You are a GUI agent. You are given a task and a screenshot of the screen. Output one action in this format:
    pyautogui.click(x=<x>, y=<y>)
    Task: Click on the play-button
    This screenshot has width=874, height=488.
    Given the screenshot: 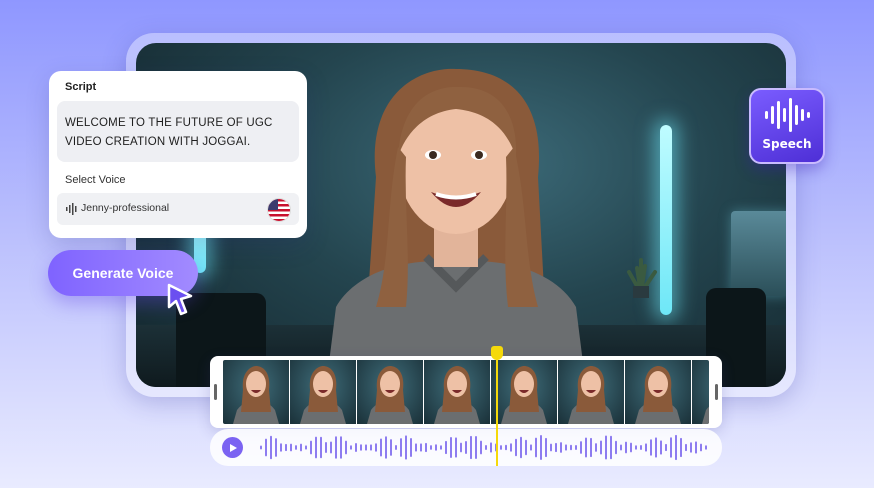 What is the action you would take?
    pyautogui.click(x=232, y=447)
    